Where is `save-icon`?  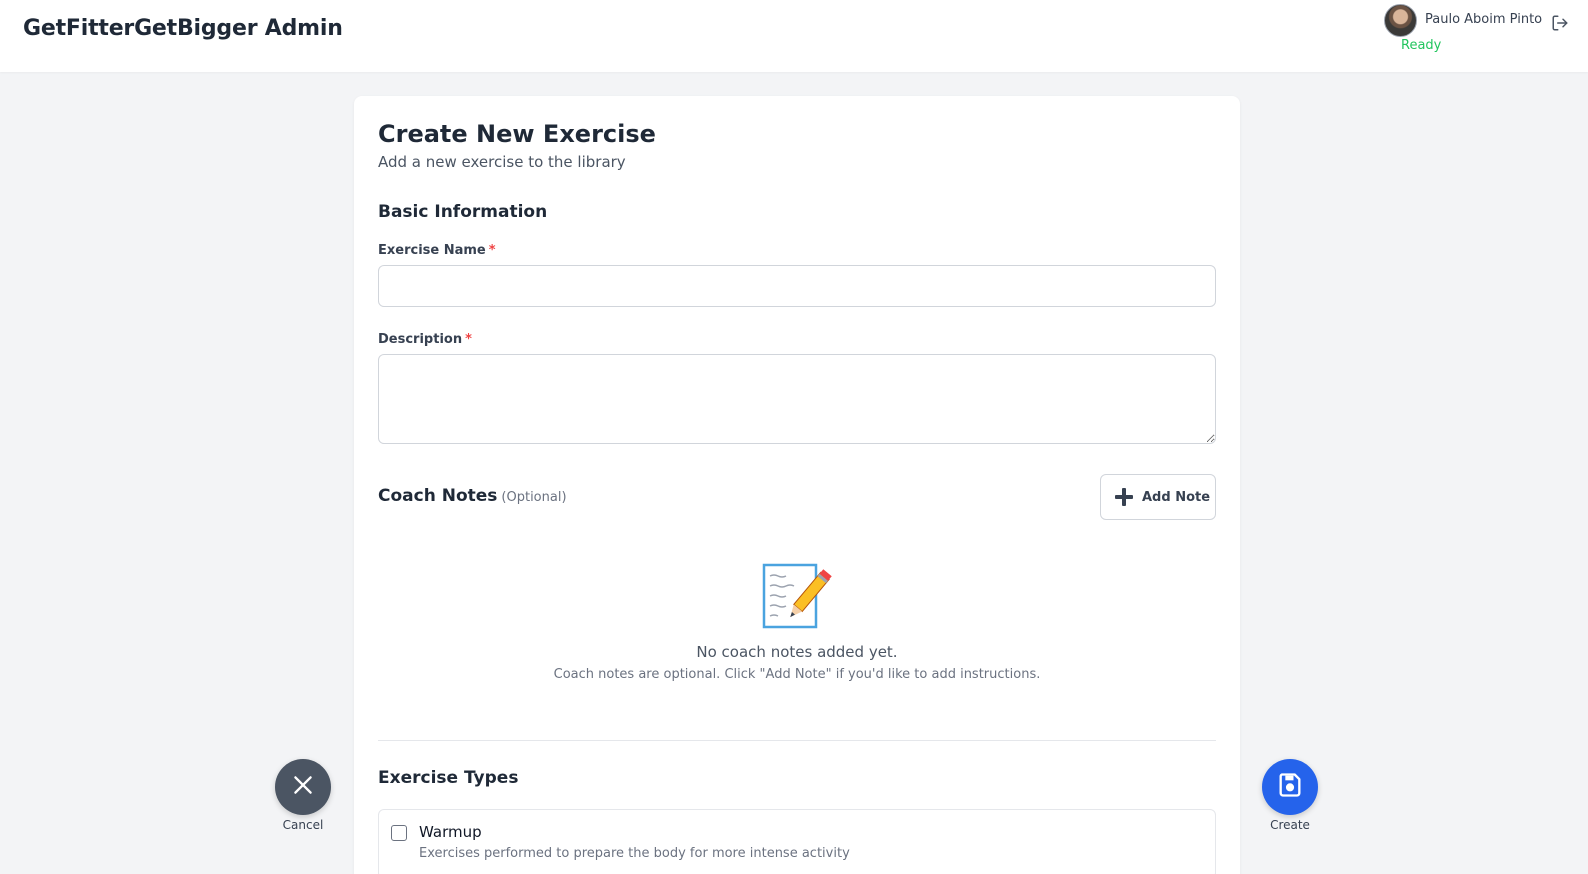
save-icon is located at coordinates (1290, 787).